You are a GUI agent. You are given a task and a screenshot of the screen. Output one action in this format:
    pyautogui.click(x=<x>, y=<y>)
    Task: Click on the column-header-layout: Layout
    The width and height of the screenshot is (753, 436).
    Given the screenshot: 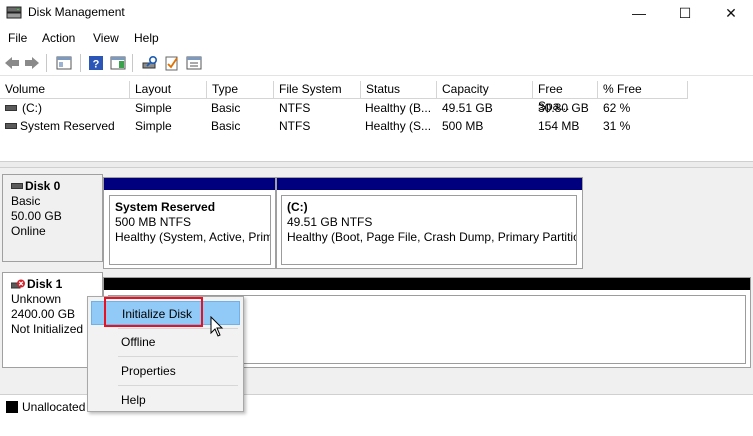 What is the action you would take?
    pyautogui.click(x=168, y=90)
    